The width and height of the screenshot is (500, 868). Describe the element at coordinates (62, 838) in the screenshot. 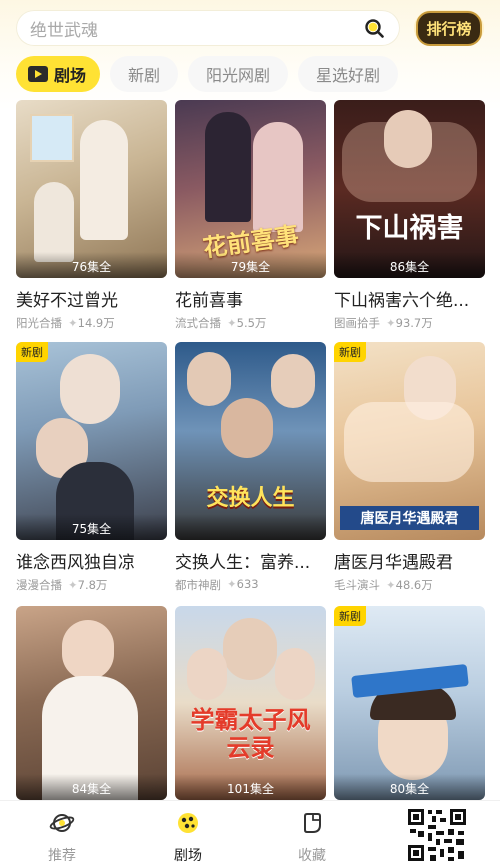

I see `nav-recommend: 推荐` at that location.